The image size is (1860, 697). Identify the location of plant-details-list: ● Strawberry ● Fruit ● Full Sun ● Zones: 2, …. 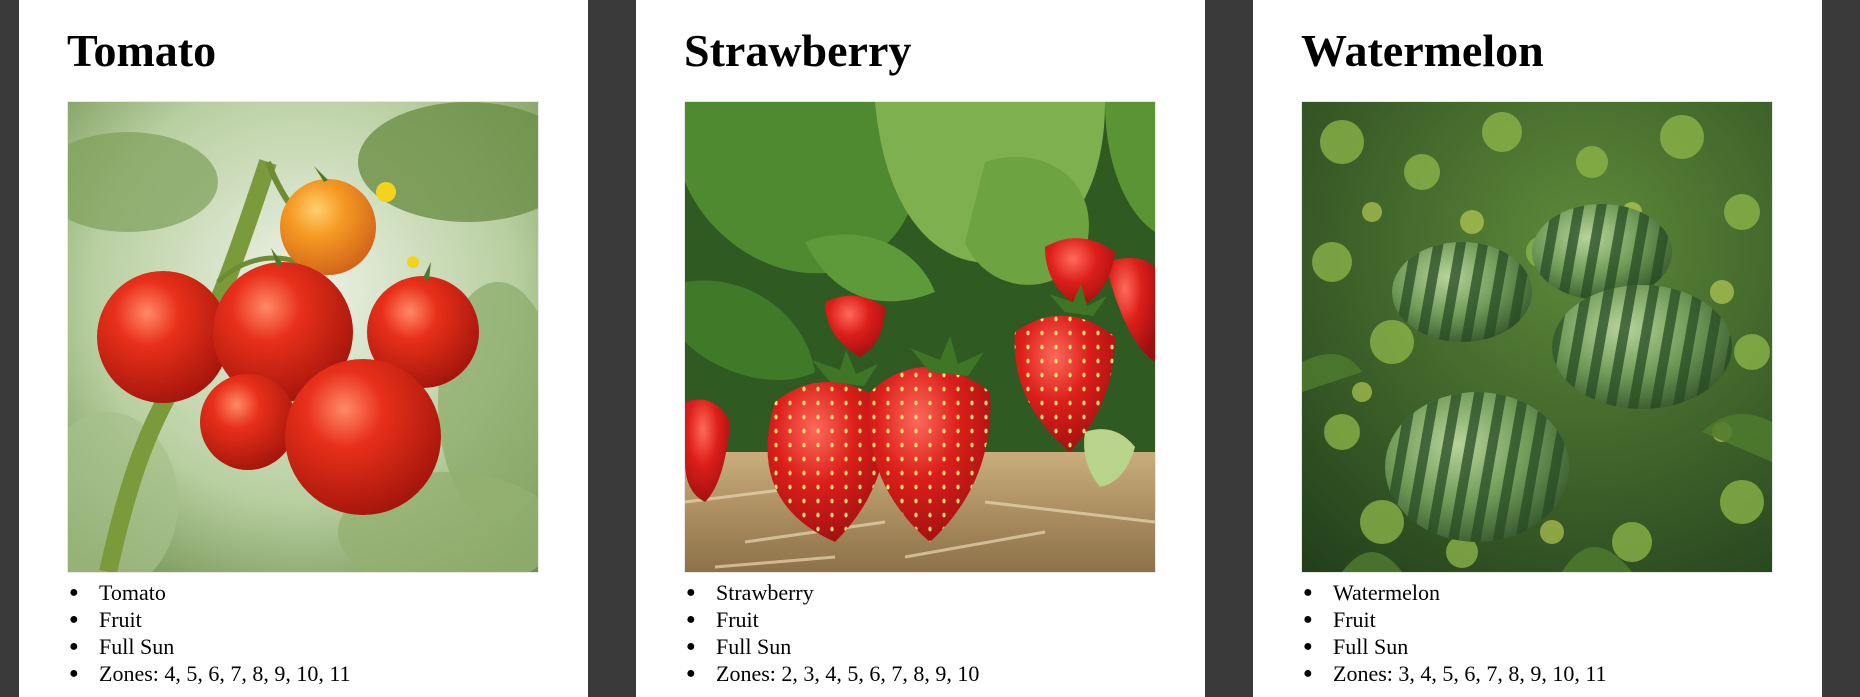
(944, 633).